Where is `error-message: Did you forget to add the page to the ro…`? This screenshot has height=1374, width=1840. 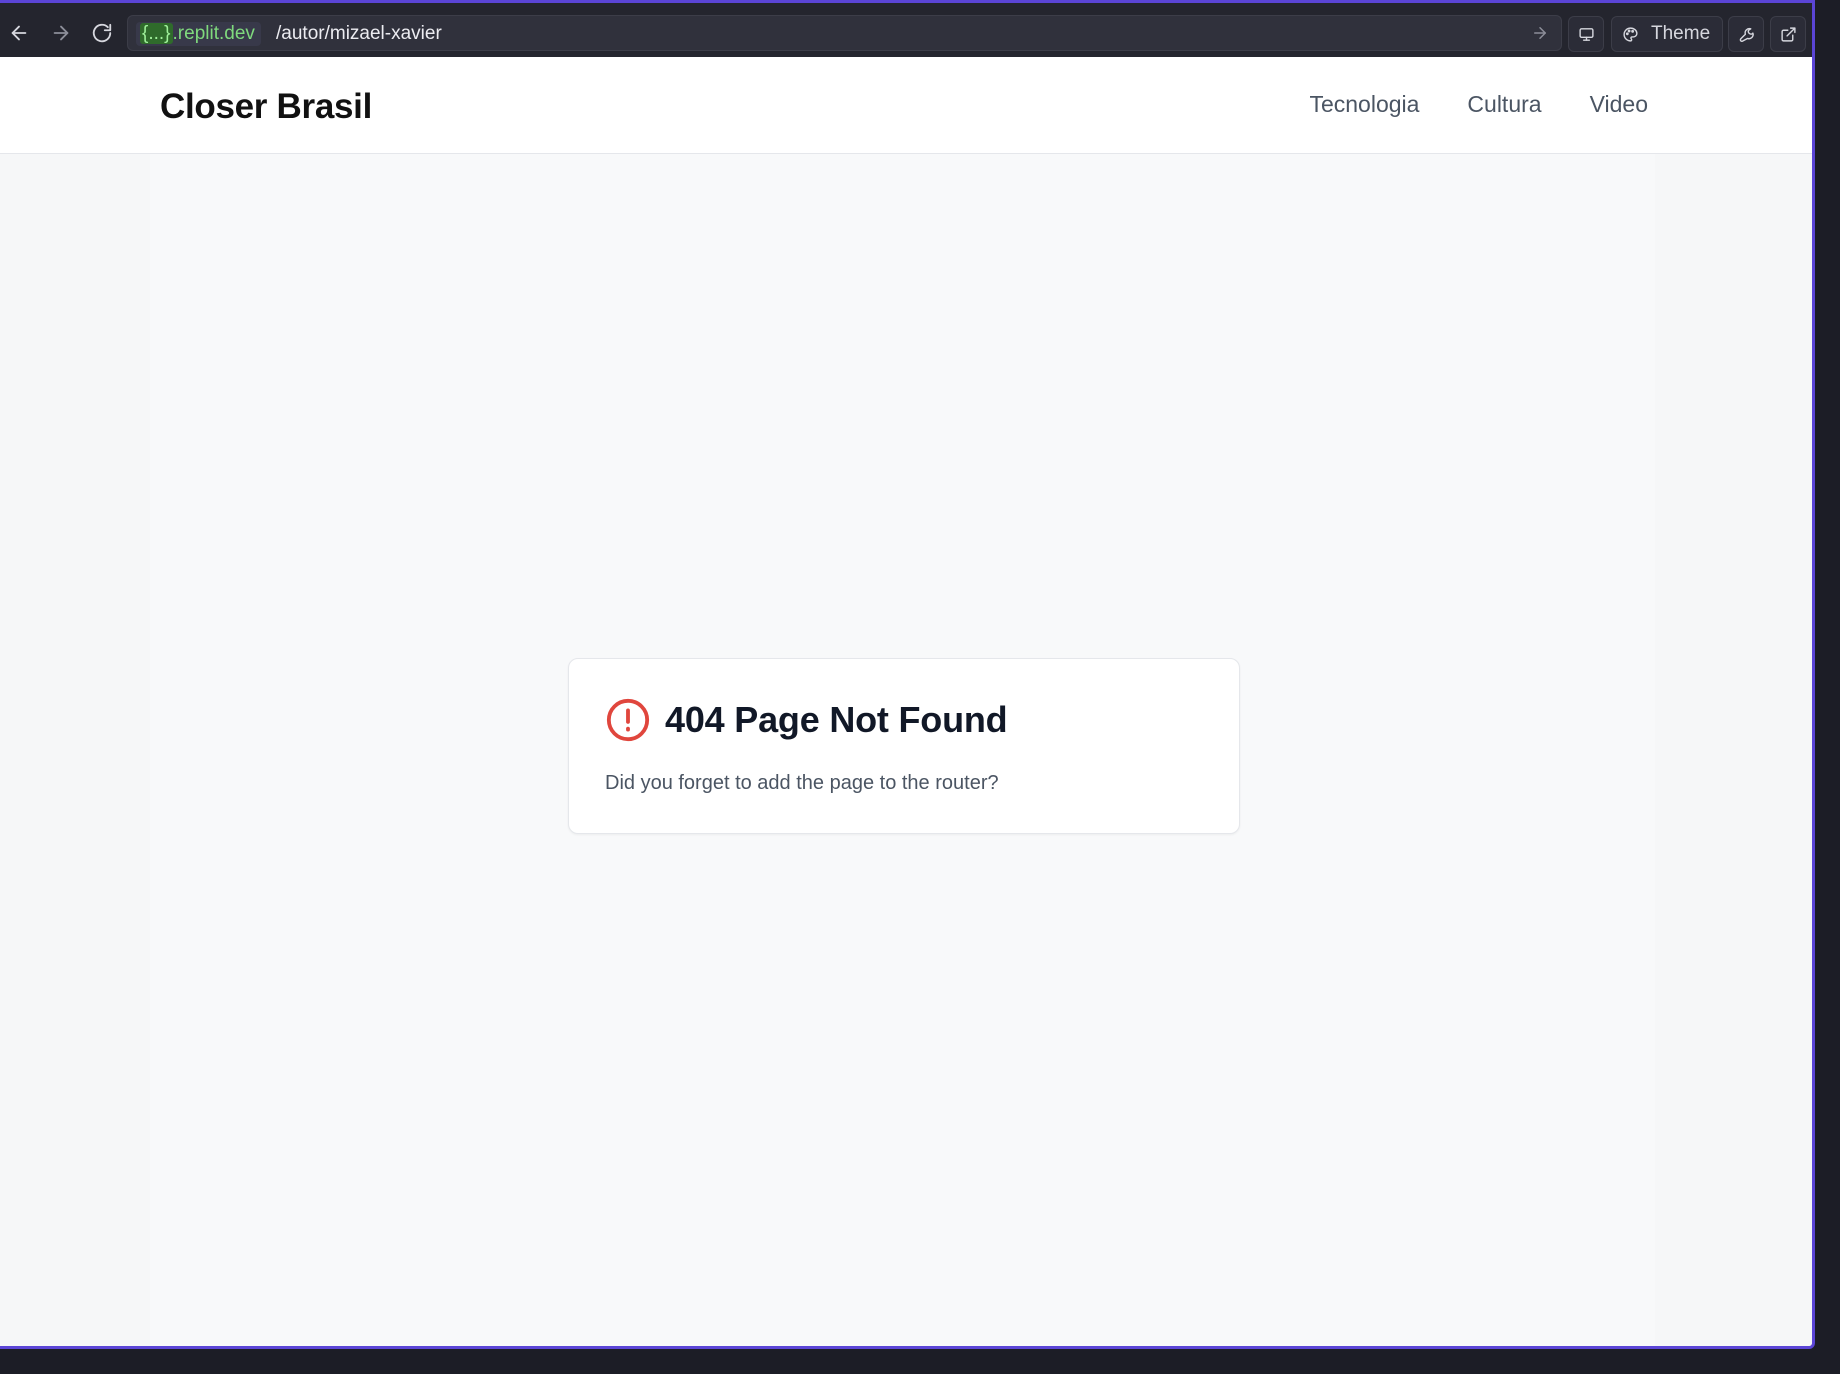
error-message: Did you forget to add the page to the ro… is located at coordinates (802, 783).